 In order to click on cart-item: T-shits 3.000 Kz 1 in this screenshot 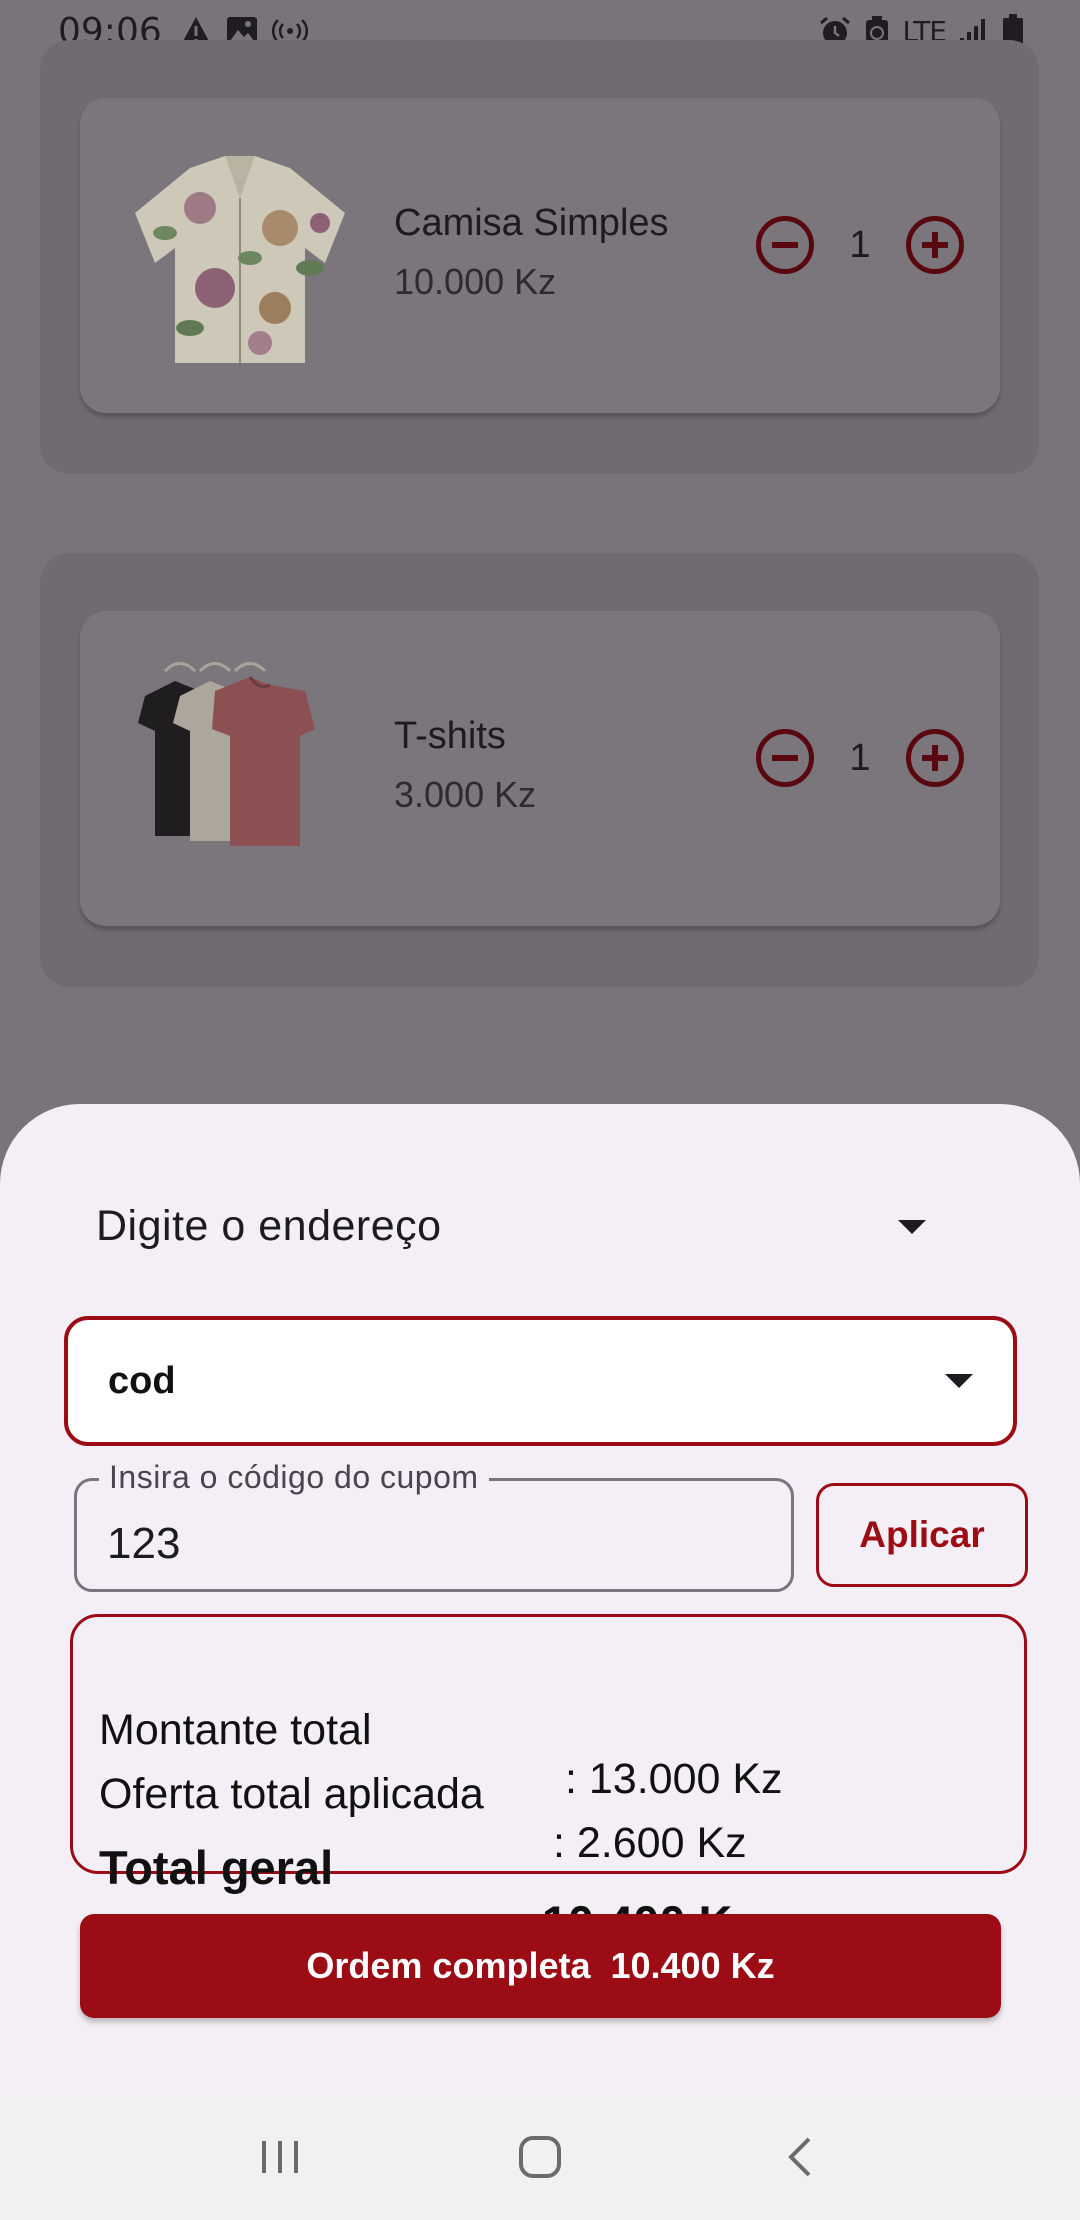, I will do `click(540, 768)`.